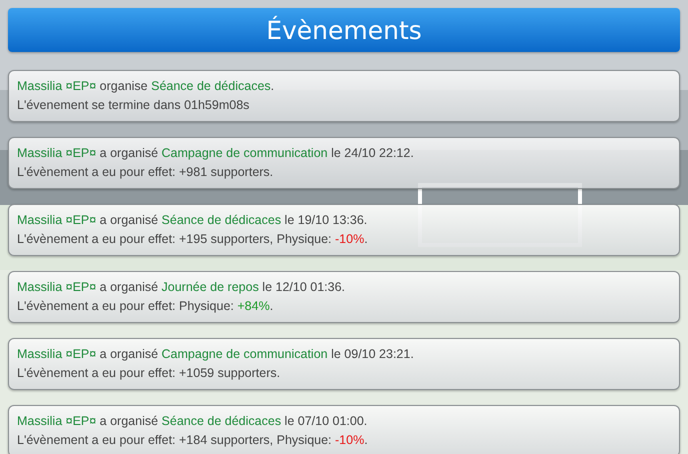  Describe the element at coordinates (149, 373) in the screenshot. I see `event-text: L'évènement a eu pour effet: +1059 supporters.` at that location.